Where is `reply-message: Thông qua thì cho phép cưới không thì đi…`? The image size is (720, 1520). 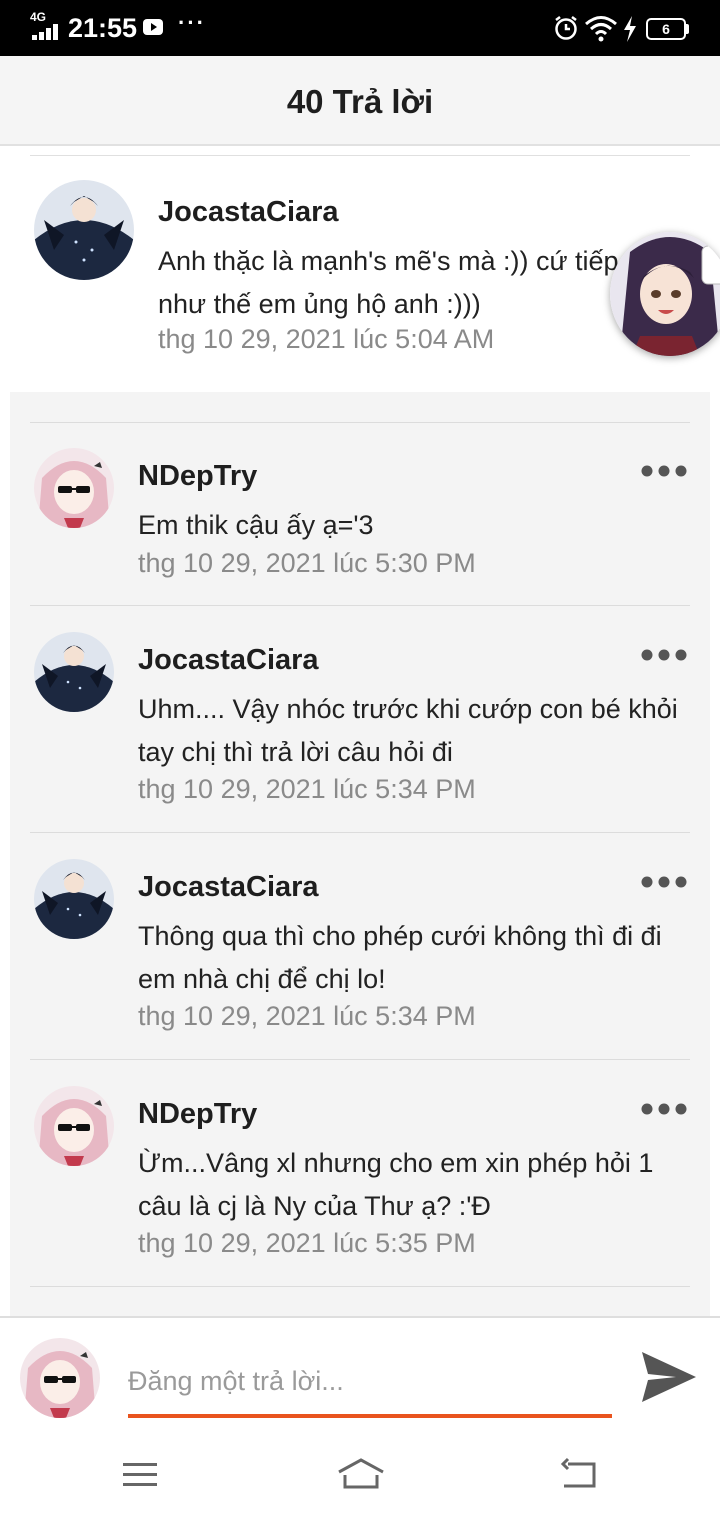 reply-message: Thông qua thì cho phép cưới không thì đi… is located at coordinates (400, 957).